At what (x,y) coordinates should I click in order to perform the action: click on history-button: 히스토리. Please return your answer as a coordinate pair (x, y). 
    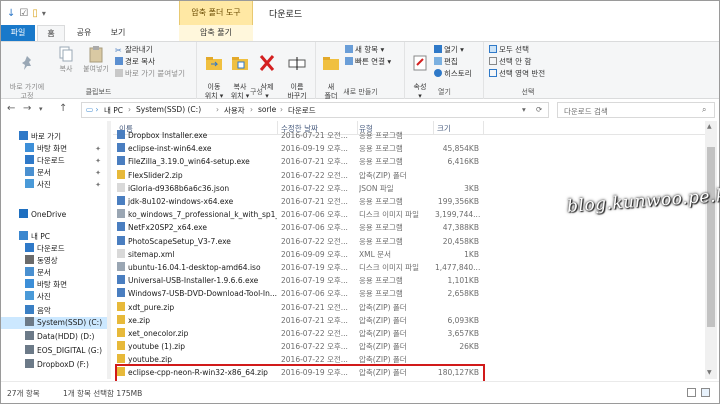
    Looking at the image, I should click on (453, 74).